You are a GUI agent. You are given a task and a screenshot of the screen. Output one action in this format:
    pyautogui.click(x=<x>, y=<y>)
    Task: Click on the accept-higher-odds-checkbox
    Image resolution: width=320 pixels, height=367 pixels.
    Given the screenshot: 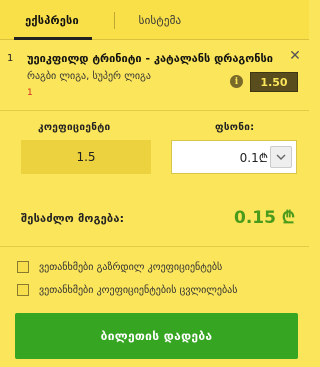 What is the action you would take?
    pyautogui.click(x=23, y=267)
    